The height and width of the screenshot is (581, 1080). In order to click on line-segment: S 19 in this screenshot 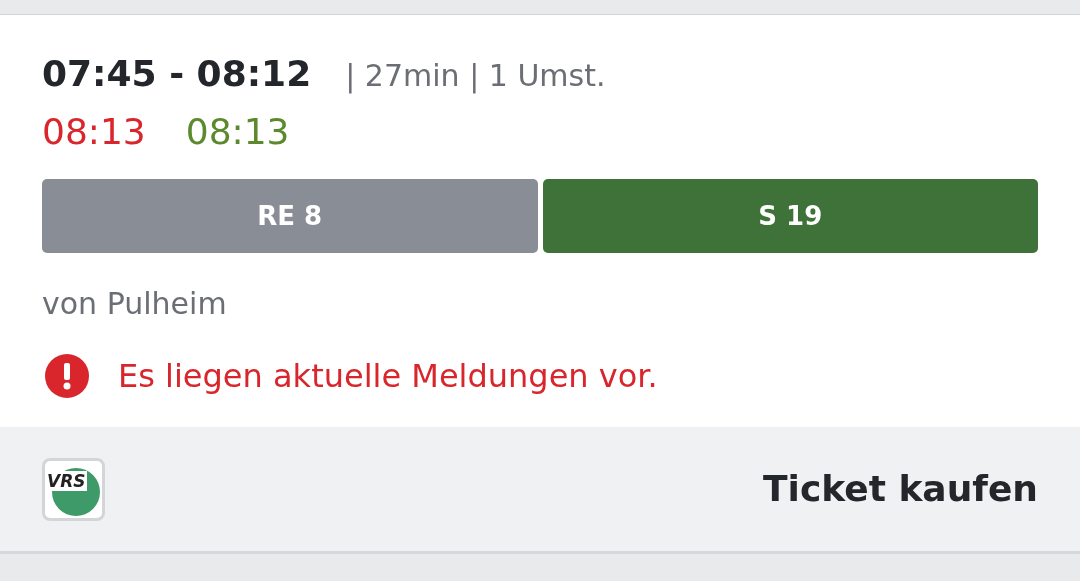, I will do `click(790, 216)`.